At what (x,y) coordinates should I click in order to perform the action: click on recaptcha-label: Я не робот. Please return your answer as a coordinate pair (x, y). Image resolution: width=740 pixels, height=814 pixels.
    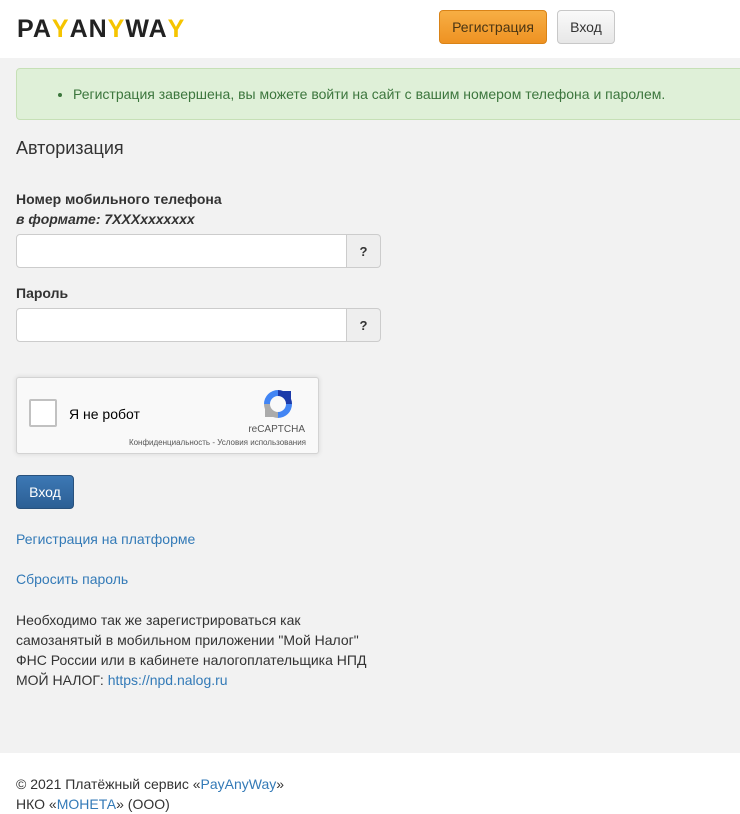
    Looking at the image, I should click on (104, 414).